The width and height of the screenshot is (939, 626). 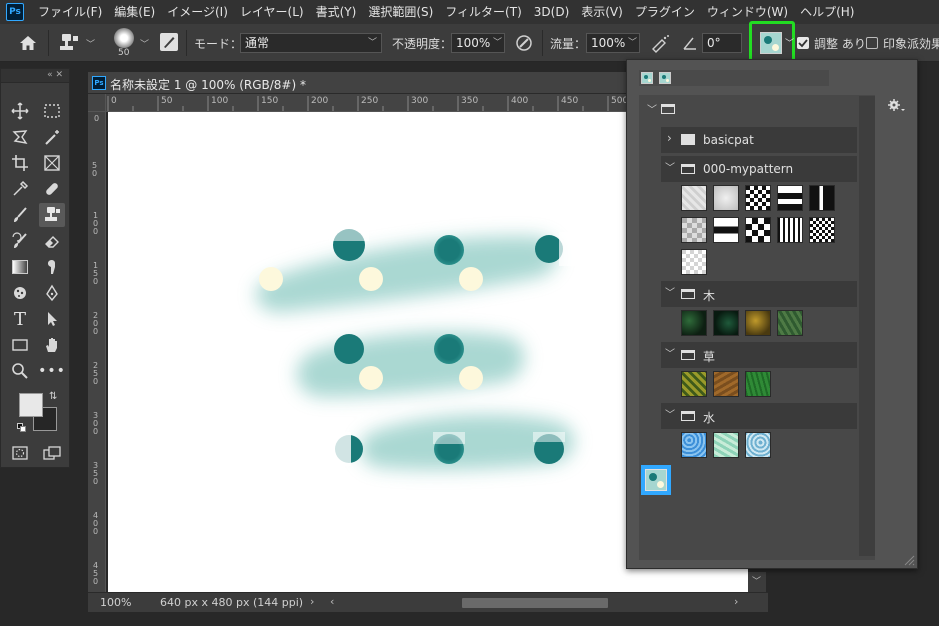 What do you see at coordinates (400, 12) in the screenshot?
I see `menu-select: 選択範囲(S)` at bounding box center [400, 12].